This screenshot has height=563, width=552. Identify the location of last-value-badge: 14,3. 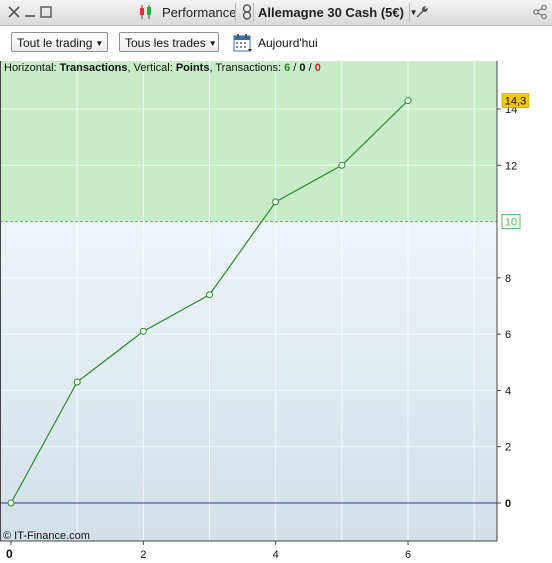
(515, 100).